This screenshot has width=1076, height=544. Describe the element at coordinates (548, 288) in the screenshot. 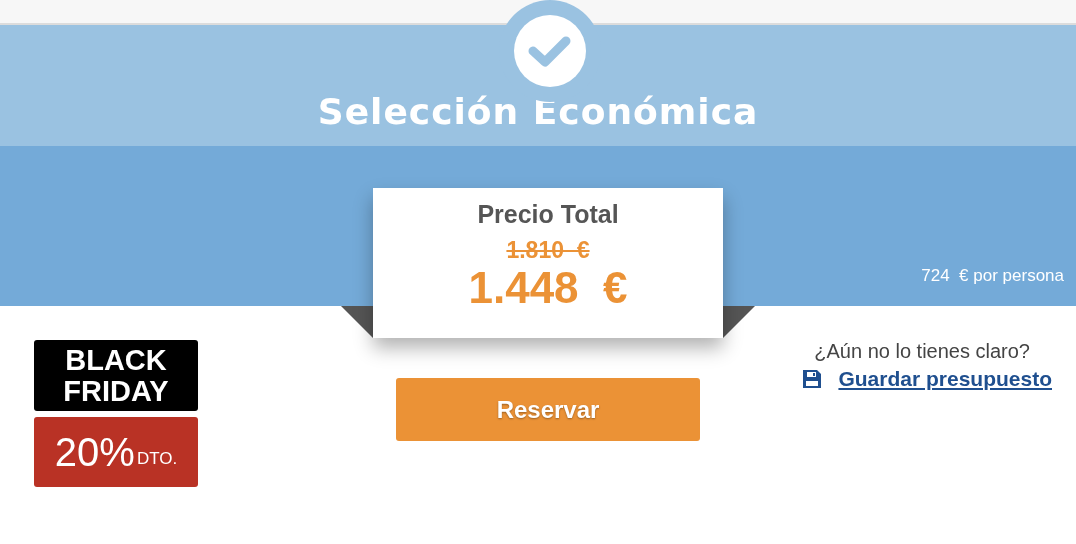

I see `total-price: 1.448 €` at that location.